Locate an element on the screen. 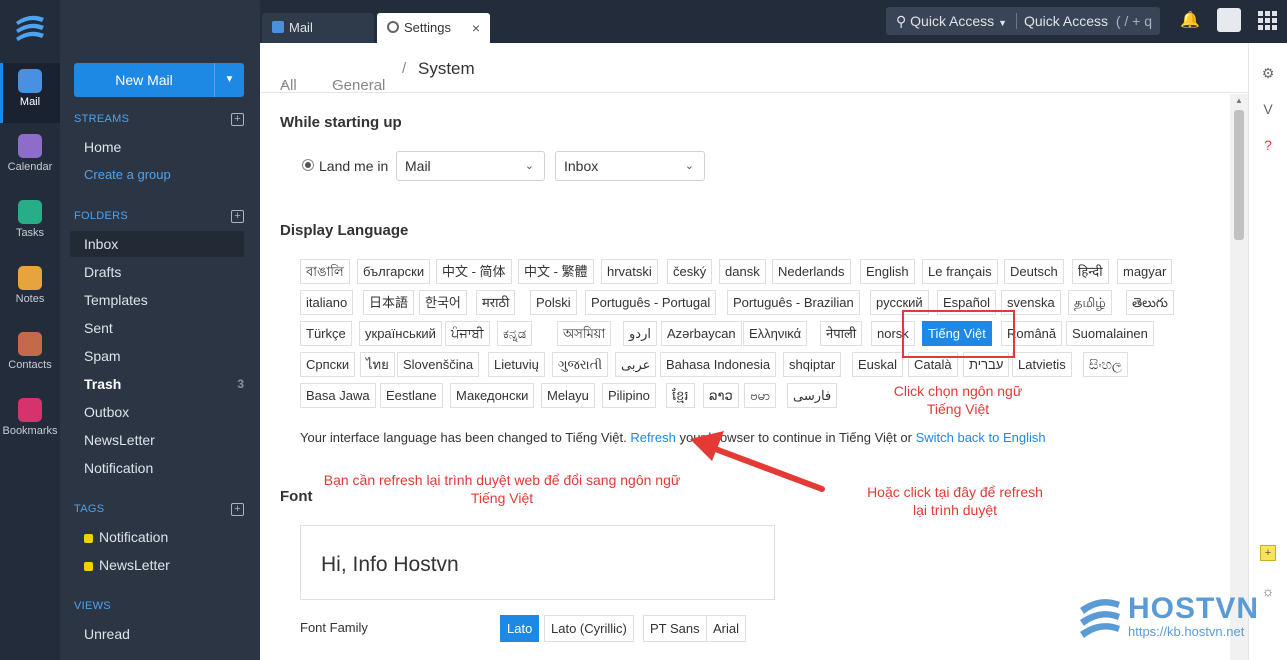 The height and width of the screenshot is (660, 1287). rail-contacts: Contacts is located at coordinates (30, 357).